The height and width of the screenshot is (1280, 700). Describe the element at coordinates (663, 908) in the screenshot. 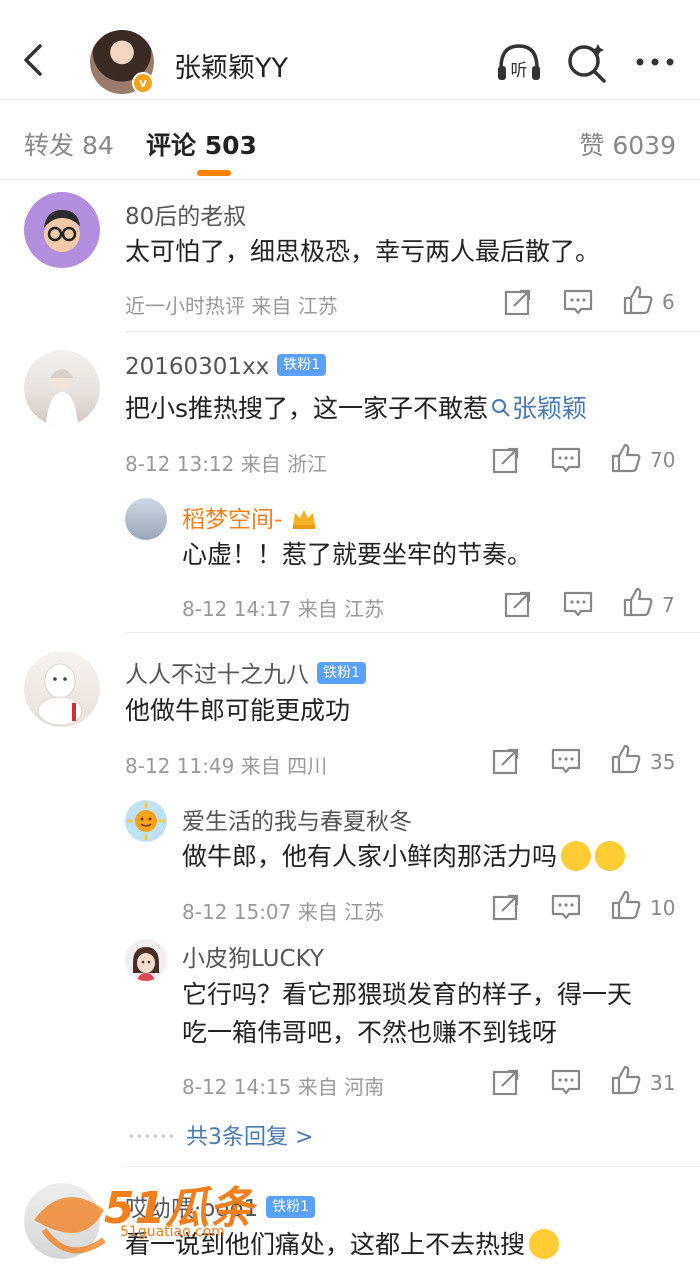

I see `like-count: 10` at that location.